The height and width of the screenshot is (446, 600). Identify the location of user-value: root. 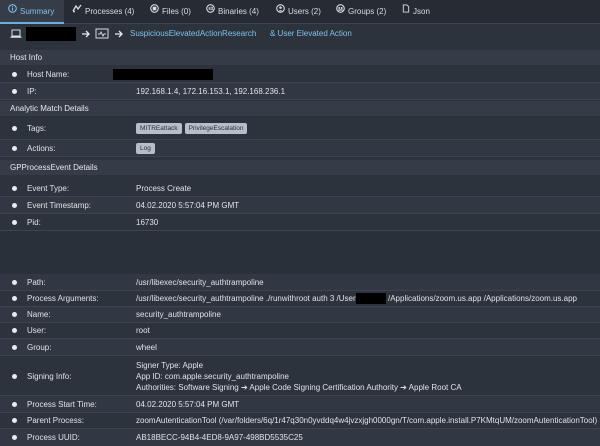
(143, 330).